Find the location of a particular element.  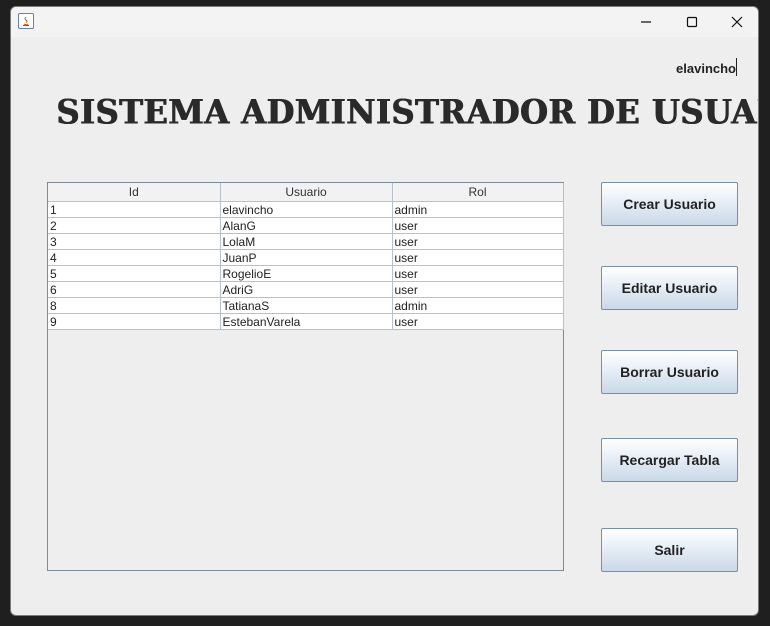

table-row: 5 RogelioE user is located at coordinates (306, 273).